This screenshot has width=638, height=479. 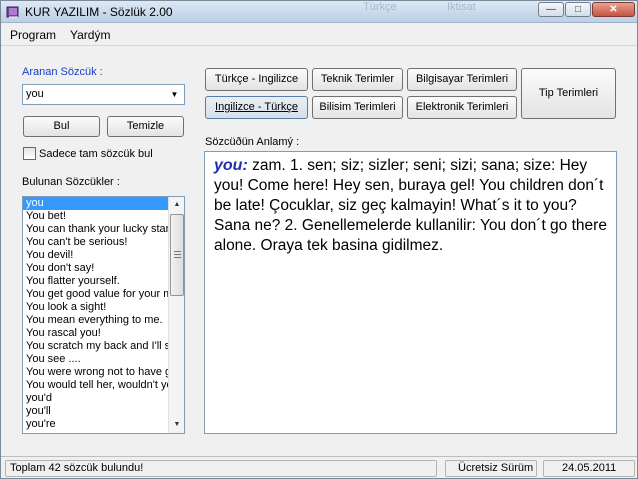 What do you see at coordinates (95, 385) in the screenshot?
I see `list-item: You would tell her, wouldn't you` at bounding box center [95, 385].